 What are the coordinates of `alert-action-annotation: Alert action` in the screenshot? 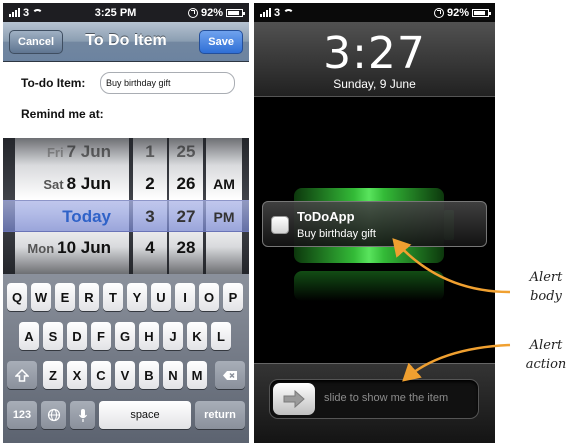 It's located at (546, 355).